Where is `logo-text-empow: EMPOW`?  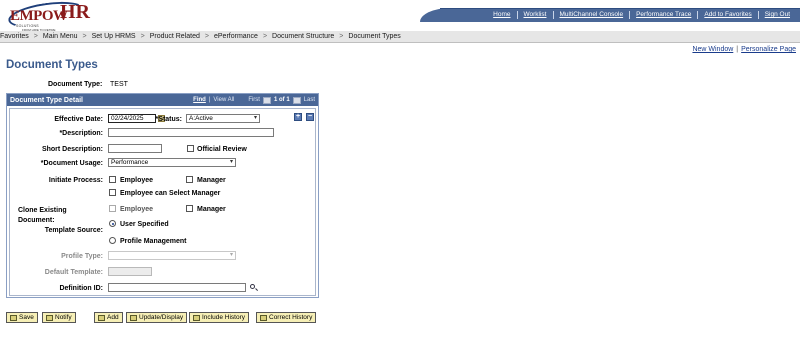
logo-text-empow: EMPOW is located at coordinates (39, 16).